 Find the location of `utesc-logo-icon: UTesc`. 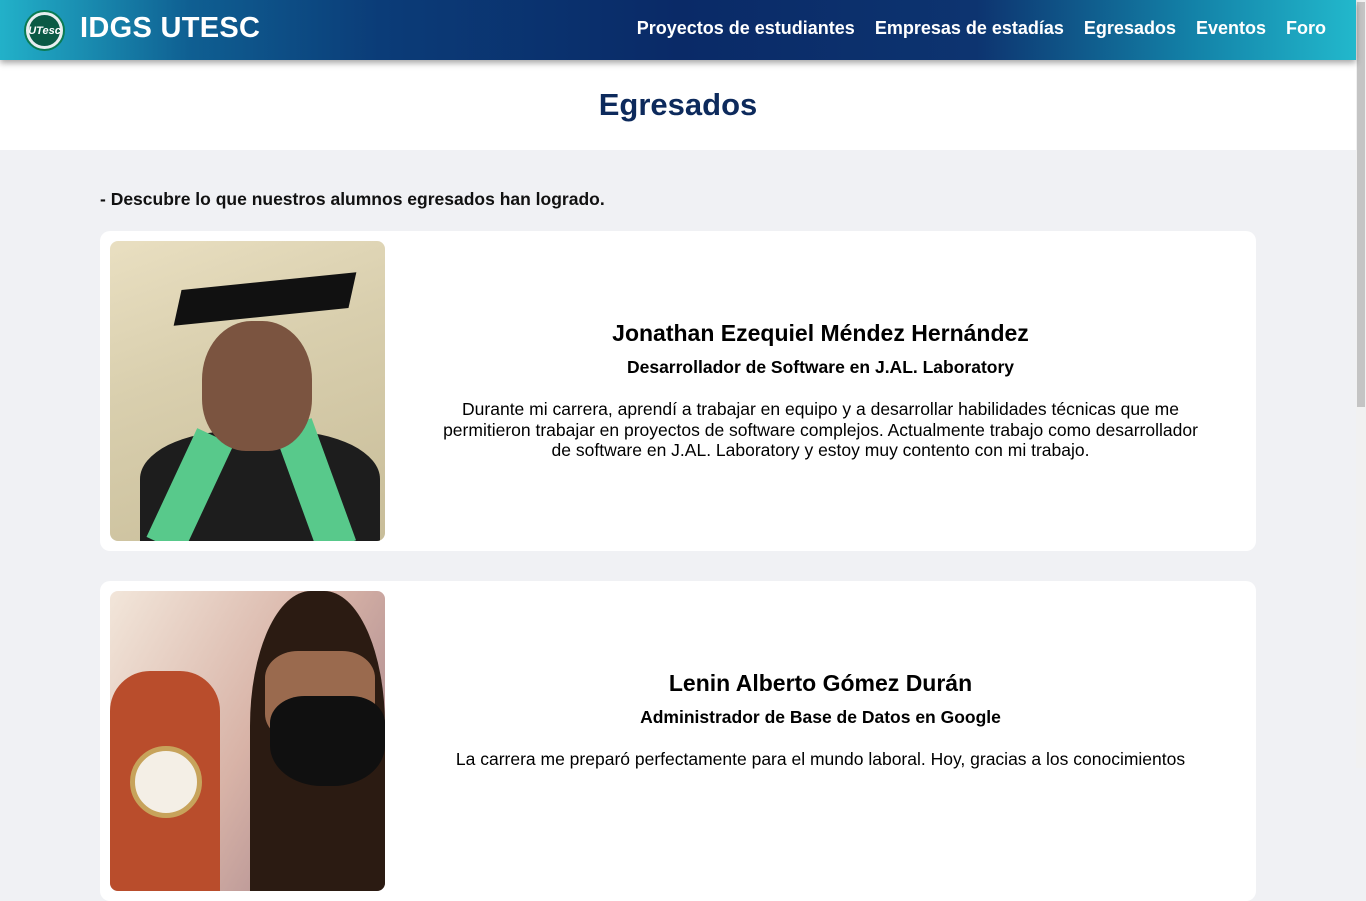

utesc-logo-icon: UTesc is located at coordinates (44, 30).